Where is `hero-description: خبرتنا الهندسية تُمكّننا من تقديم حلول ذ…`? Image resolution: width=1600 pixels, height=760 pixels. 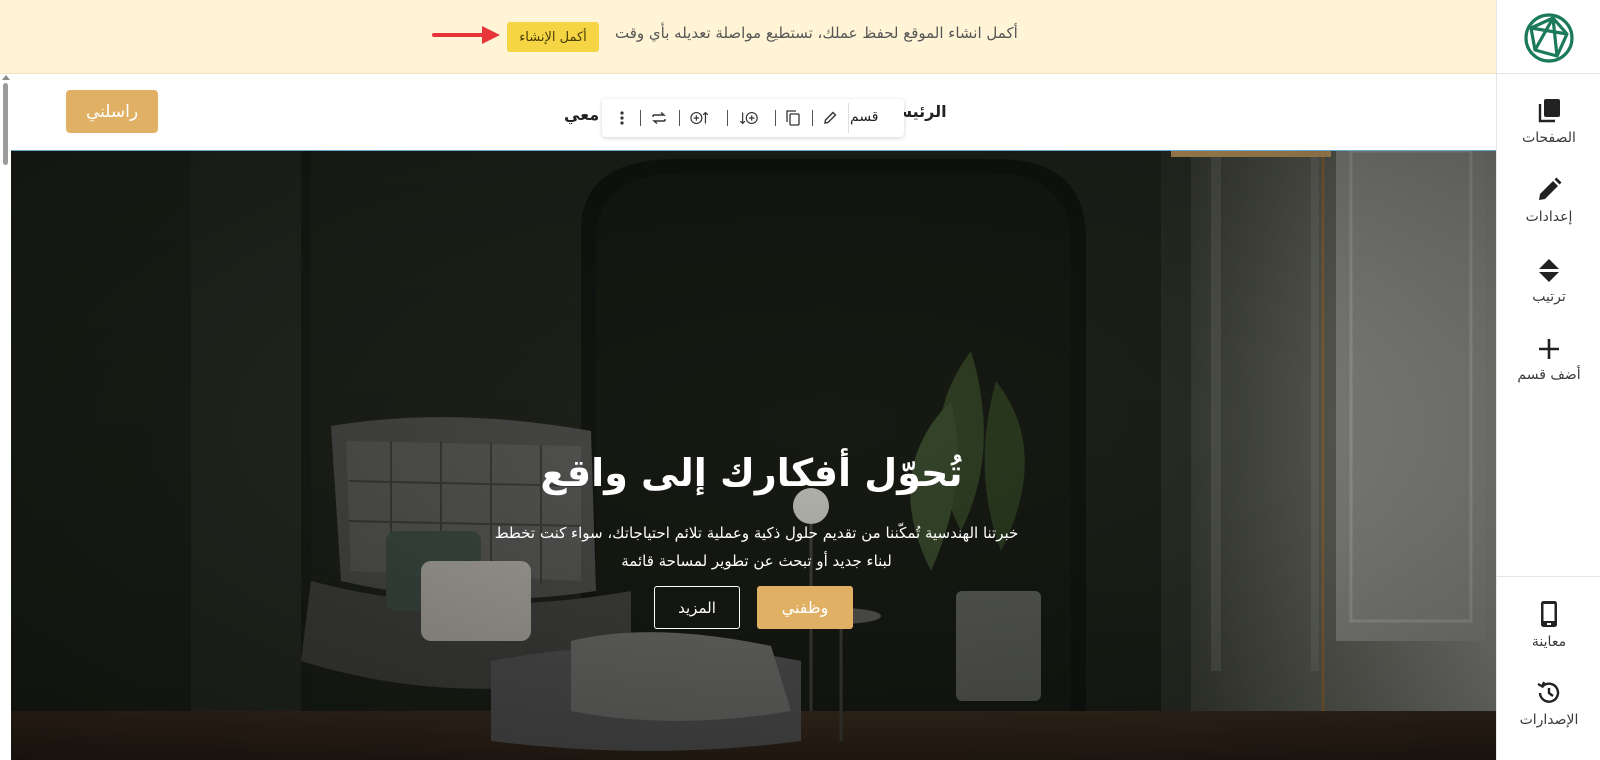
hero-description: خبرتنا الهندسية تُمكّننا من تقديم حلول ذ… is located at coordinates (756, 547).